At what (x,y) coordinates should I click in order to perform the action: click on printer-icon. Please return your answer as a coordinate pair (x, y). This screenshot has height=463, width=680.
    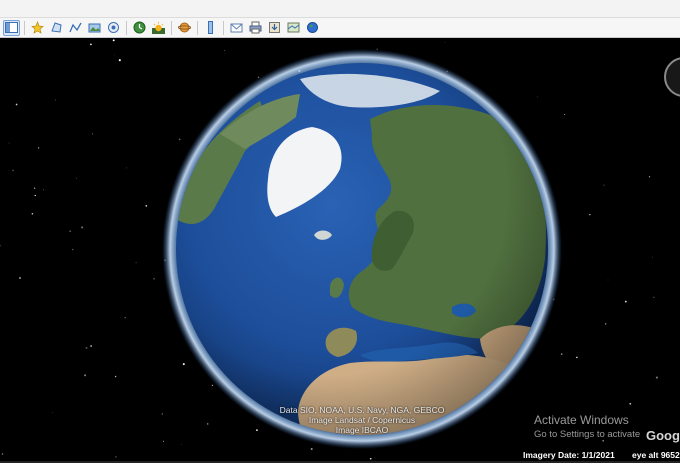
    Looking at the image, I should click on (255, 27).